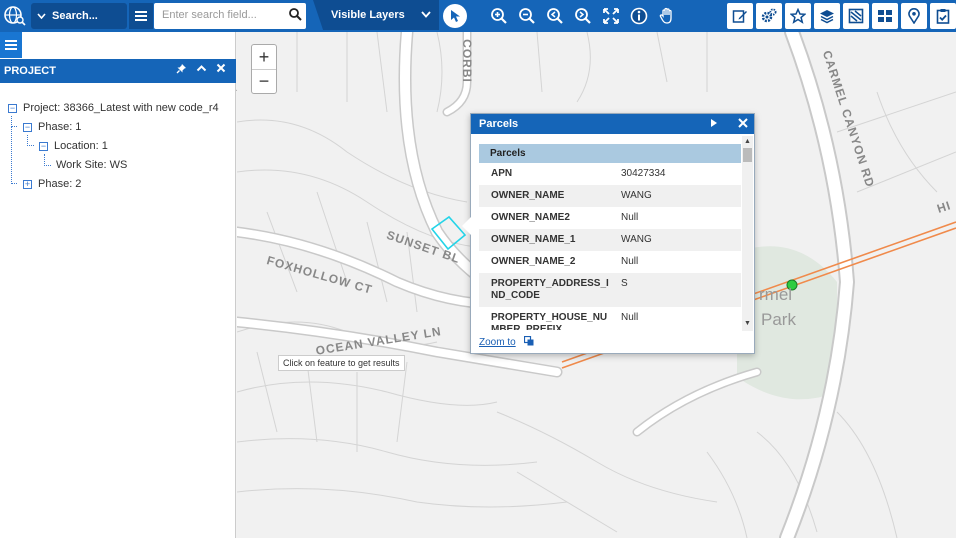 The width and height of the screenshot is (956, 538). I want to click on zoom-to-label: Zoom to, so click(497, 342).